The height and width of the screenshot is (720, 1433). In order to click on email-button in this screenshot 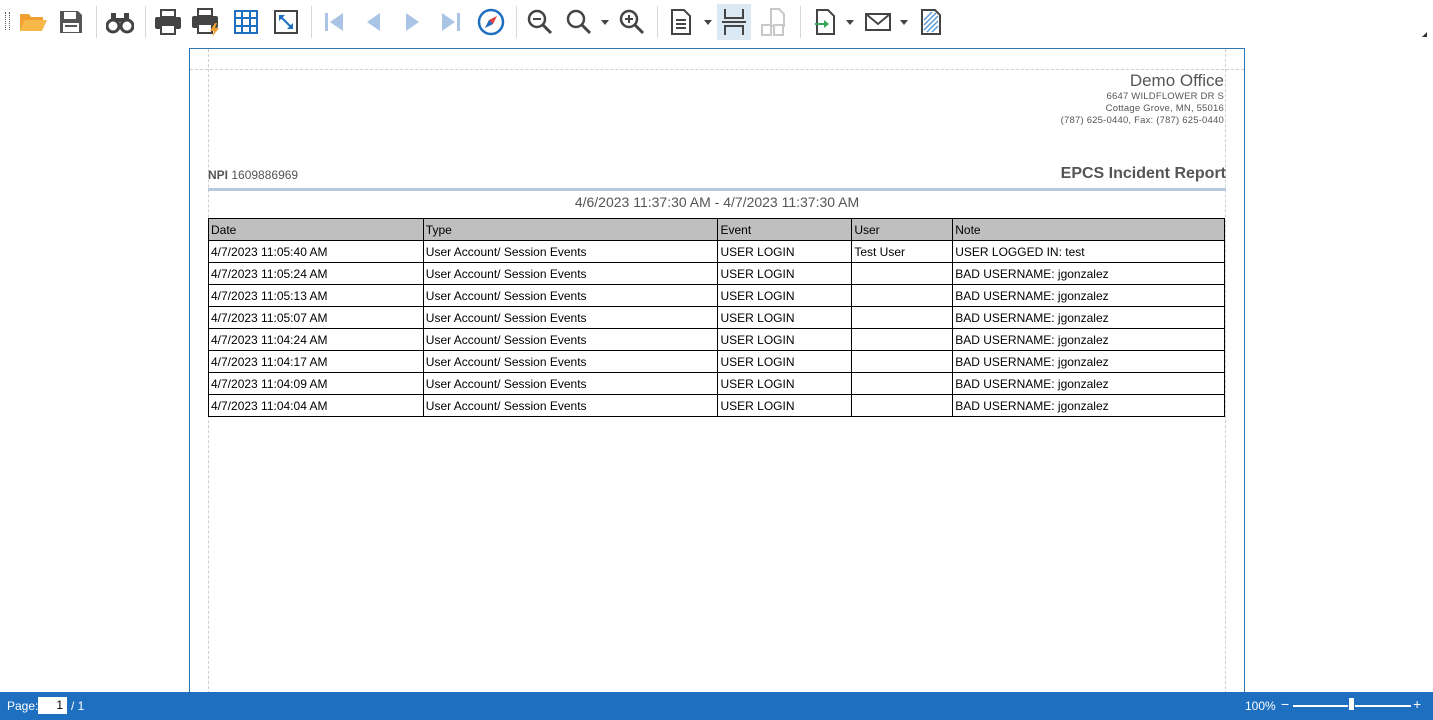, I will do `click(878, 22)`.